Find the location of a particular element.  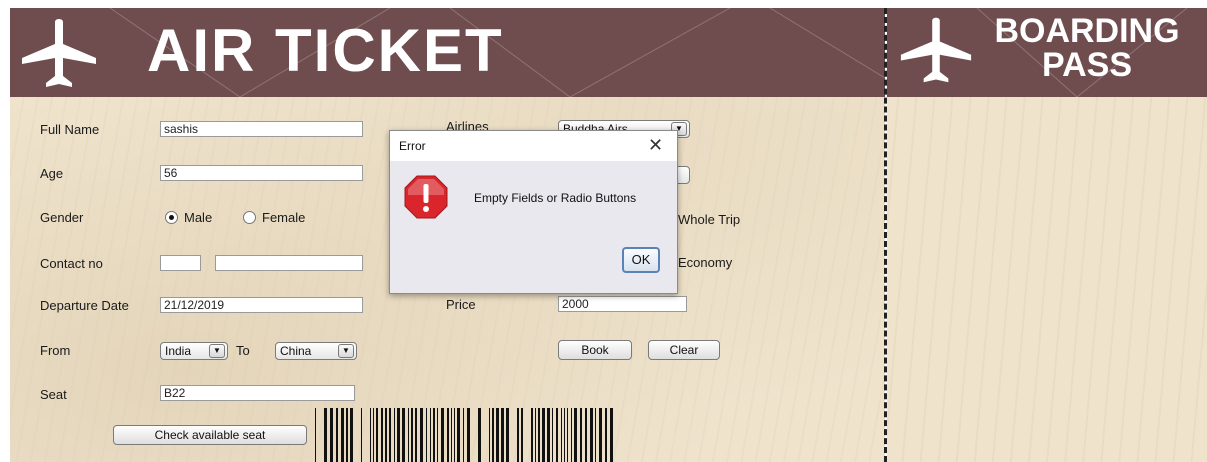

from-select-value: India is located at coordinates (178, 351).